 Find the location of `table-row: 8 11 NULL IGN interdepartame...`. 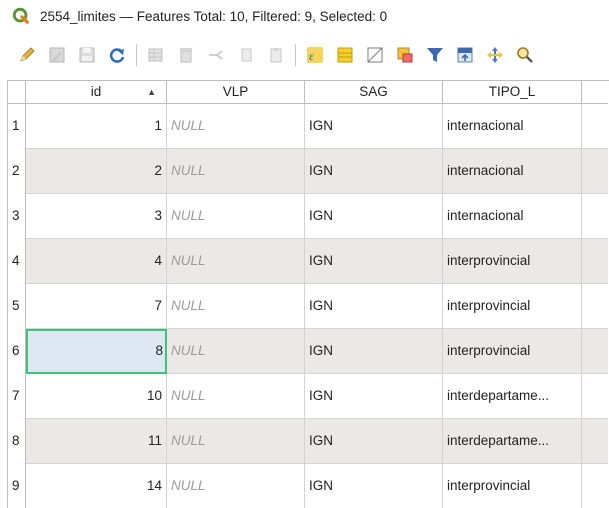

table-row: 8 11 NULL IGN interdepartame... is located at coordinates (308, 441).